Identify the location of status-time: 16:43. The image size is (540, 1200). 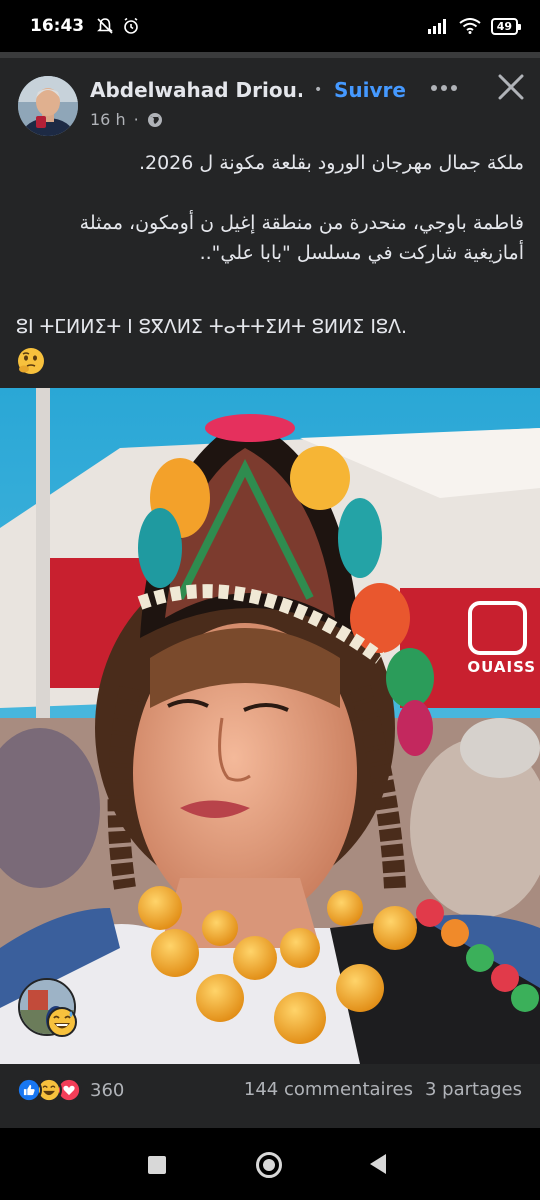
(57, 26).